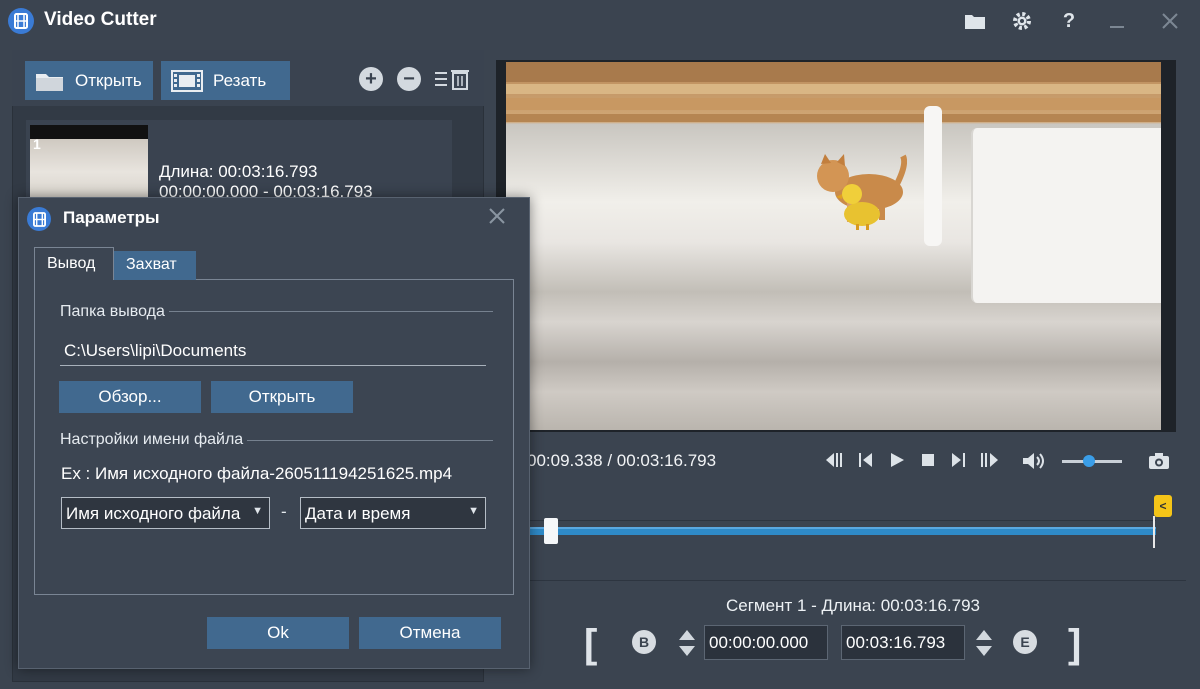 The width and height of the screenshot is (1200, 689). Describe the element at coordinates (1159, 462) in the screenshot. I see `snapshot-camera-icon` at that location.